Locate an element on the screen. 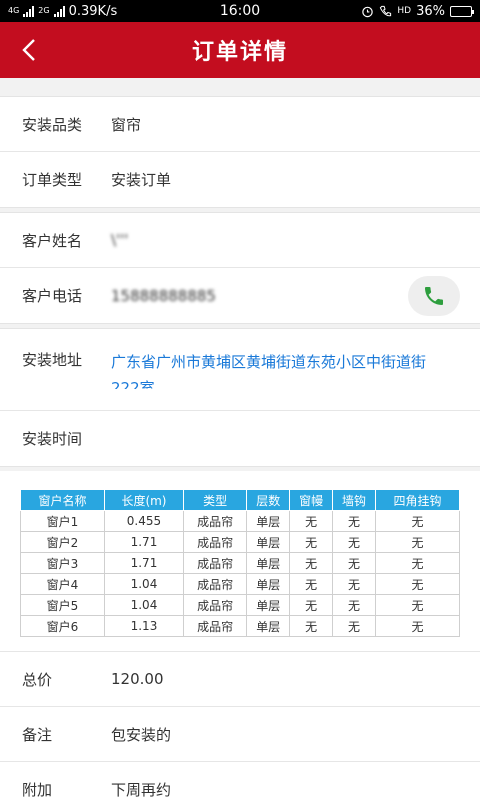 The width and height of the screenshot is (480, 800). page-title: 订单详情 is located at coordinates (239, 52).